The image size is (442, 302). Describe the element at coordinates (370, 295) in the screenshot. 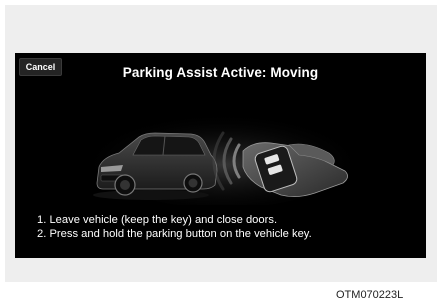

I see `figure-code: OTM070223L` at that location.